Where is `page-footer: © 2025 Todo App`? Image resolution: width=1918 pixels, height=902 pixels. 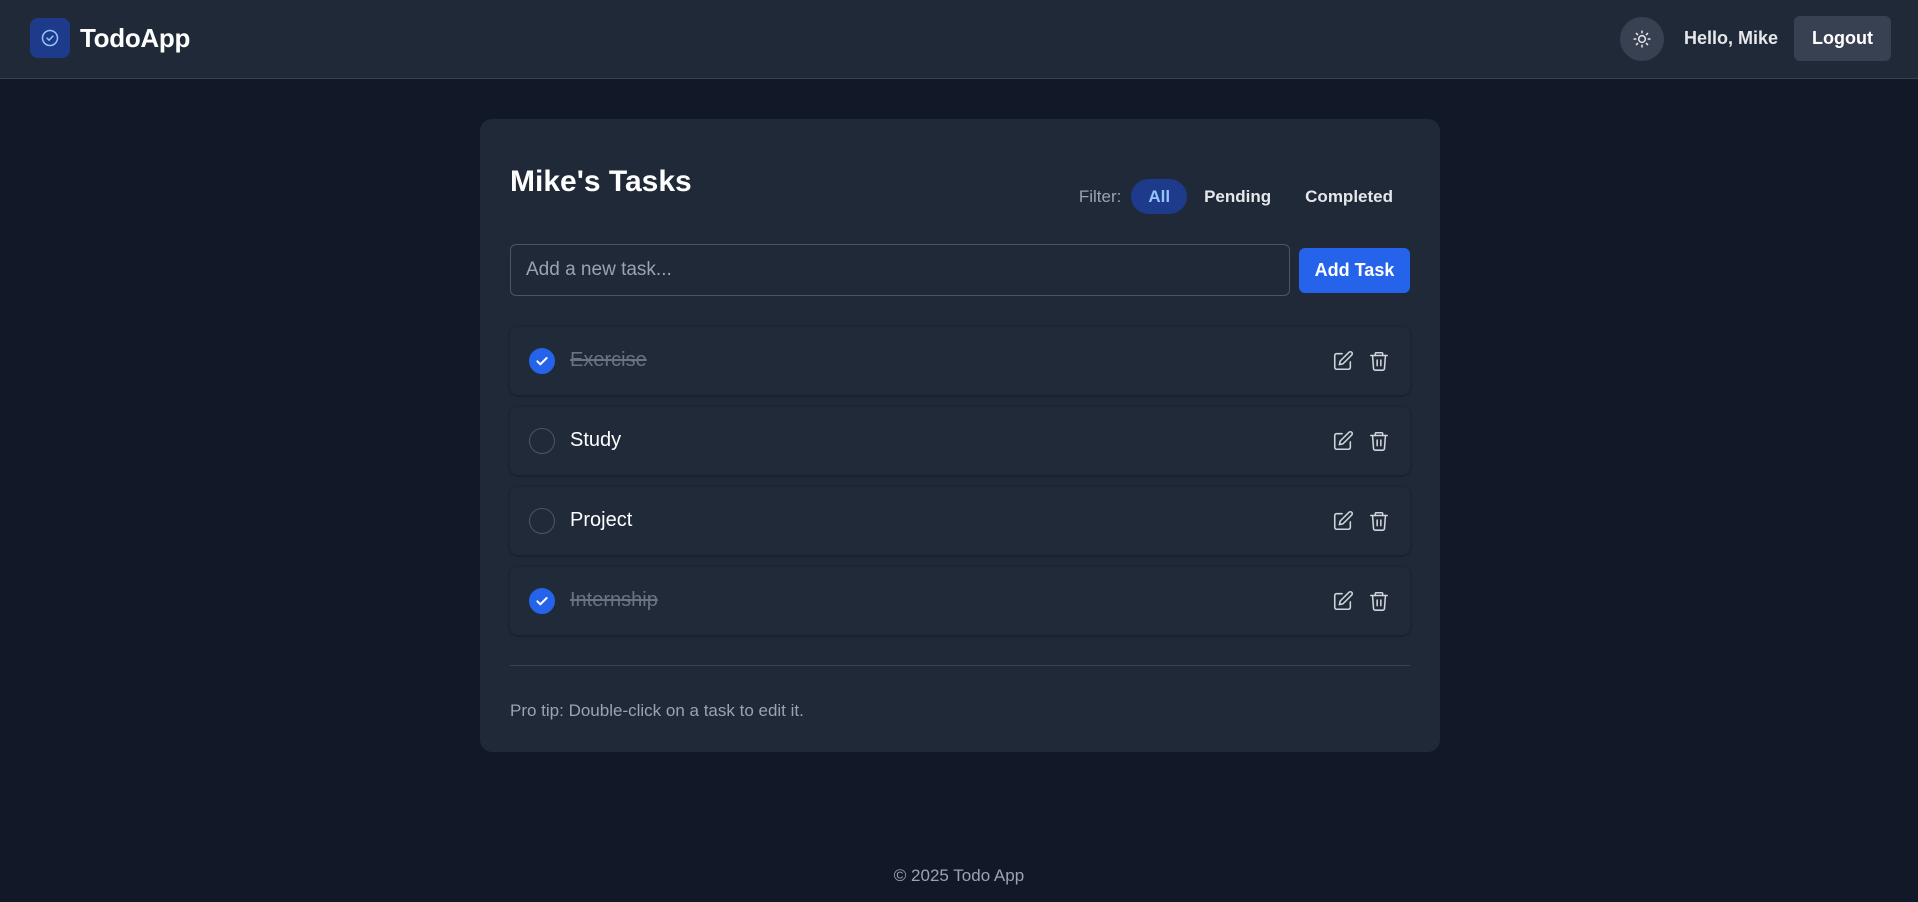 page-footer: © 2025 Todo App is located at coordinates (959, 875).